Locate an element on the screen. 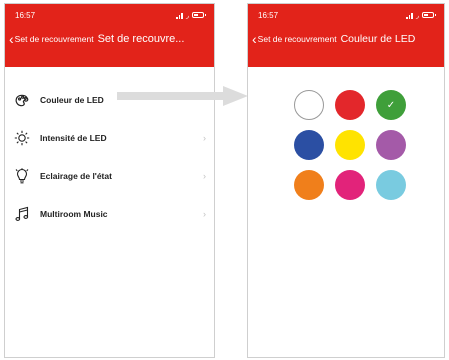 The height and width of the screenshot is (360, 449). color-swatch: ✓ is located at coordinates (391, 105).